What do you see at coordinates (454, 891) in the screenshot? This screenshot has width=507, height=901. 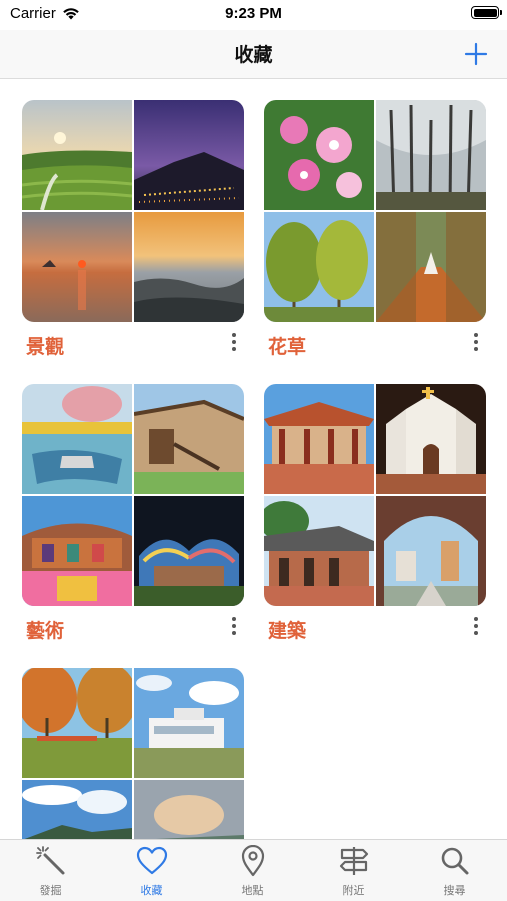 I see `tab-label: 搜尋` at bounding box center [454, 891].